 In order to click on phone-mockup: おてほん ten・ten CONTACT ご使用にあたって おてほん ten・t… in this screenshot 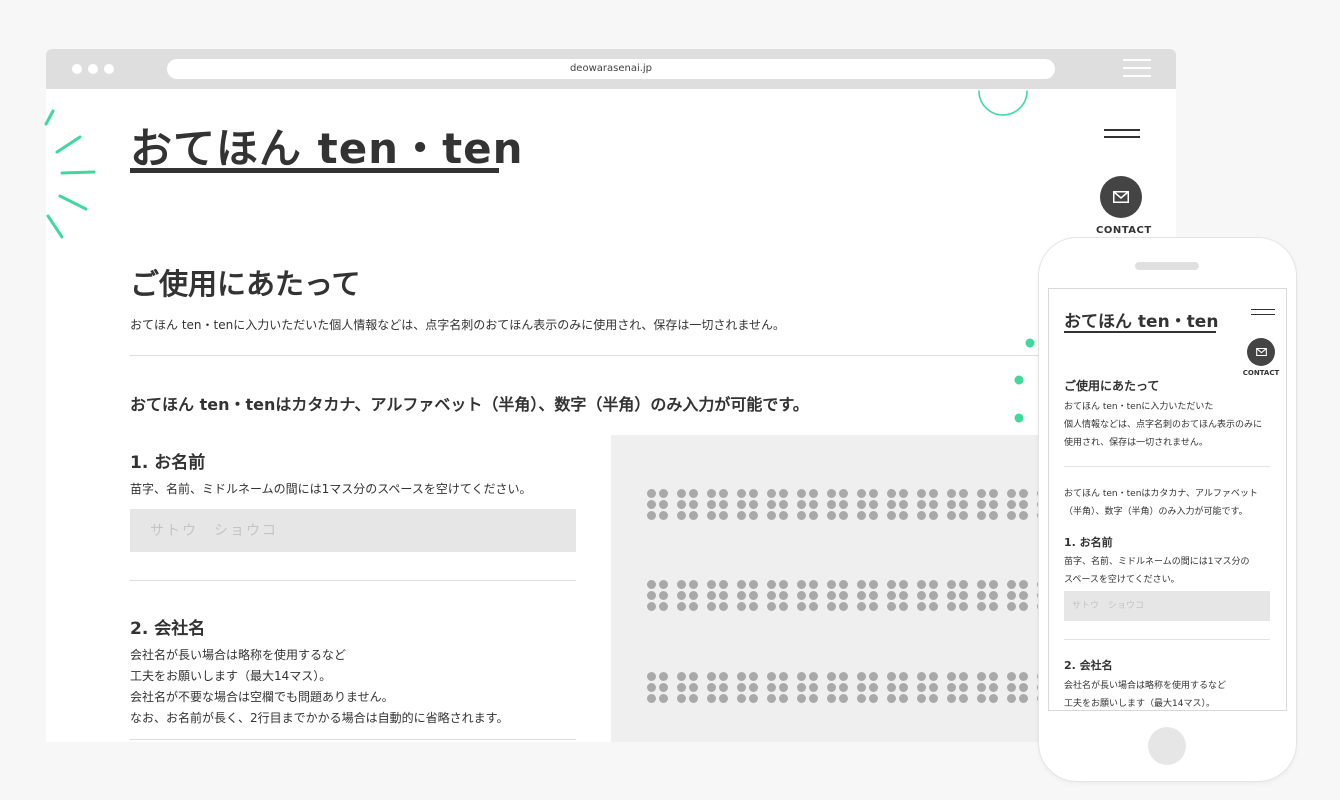, I will do `click(1167, 509)`.